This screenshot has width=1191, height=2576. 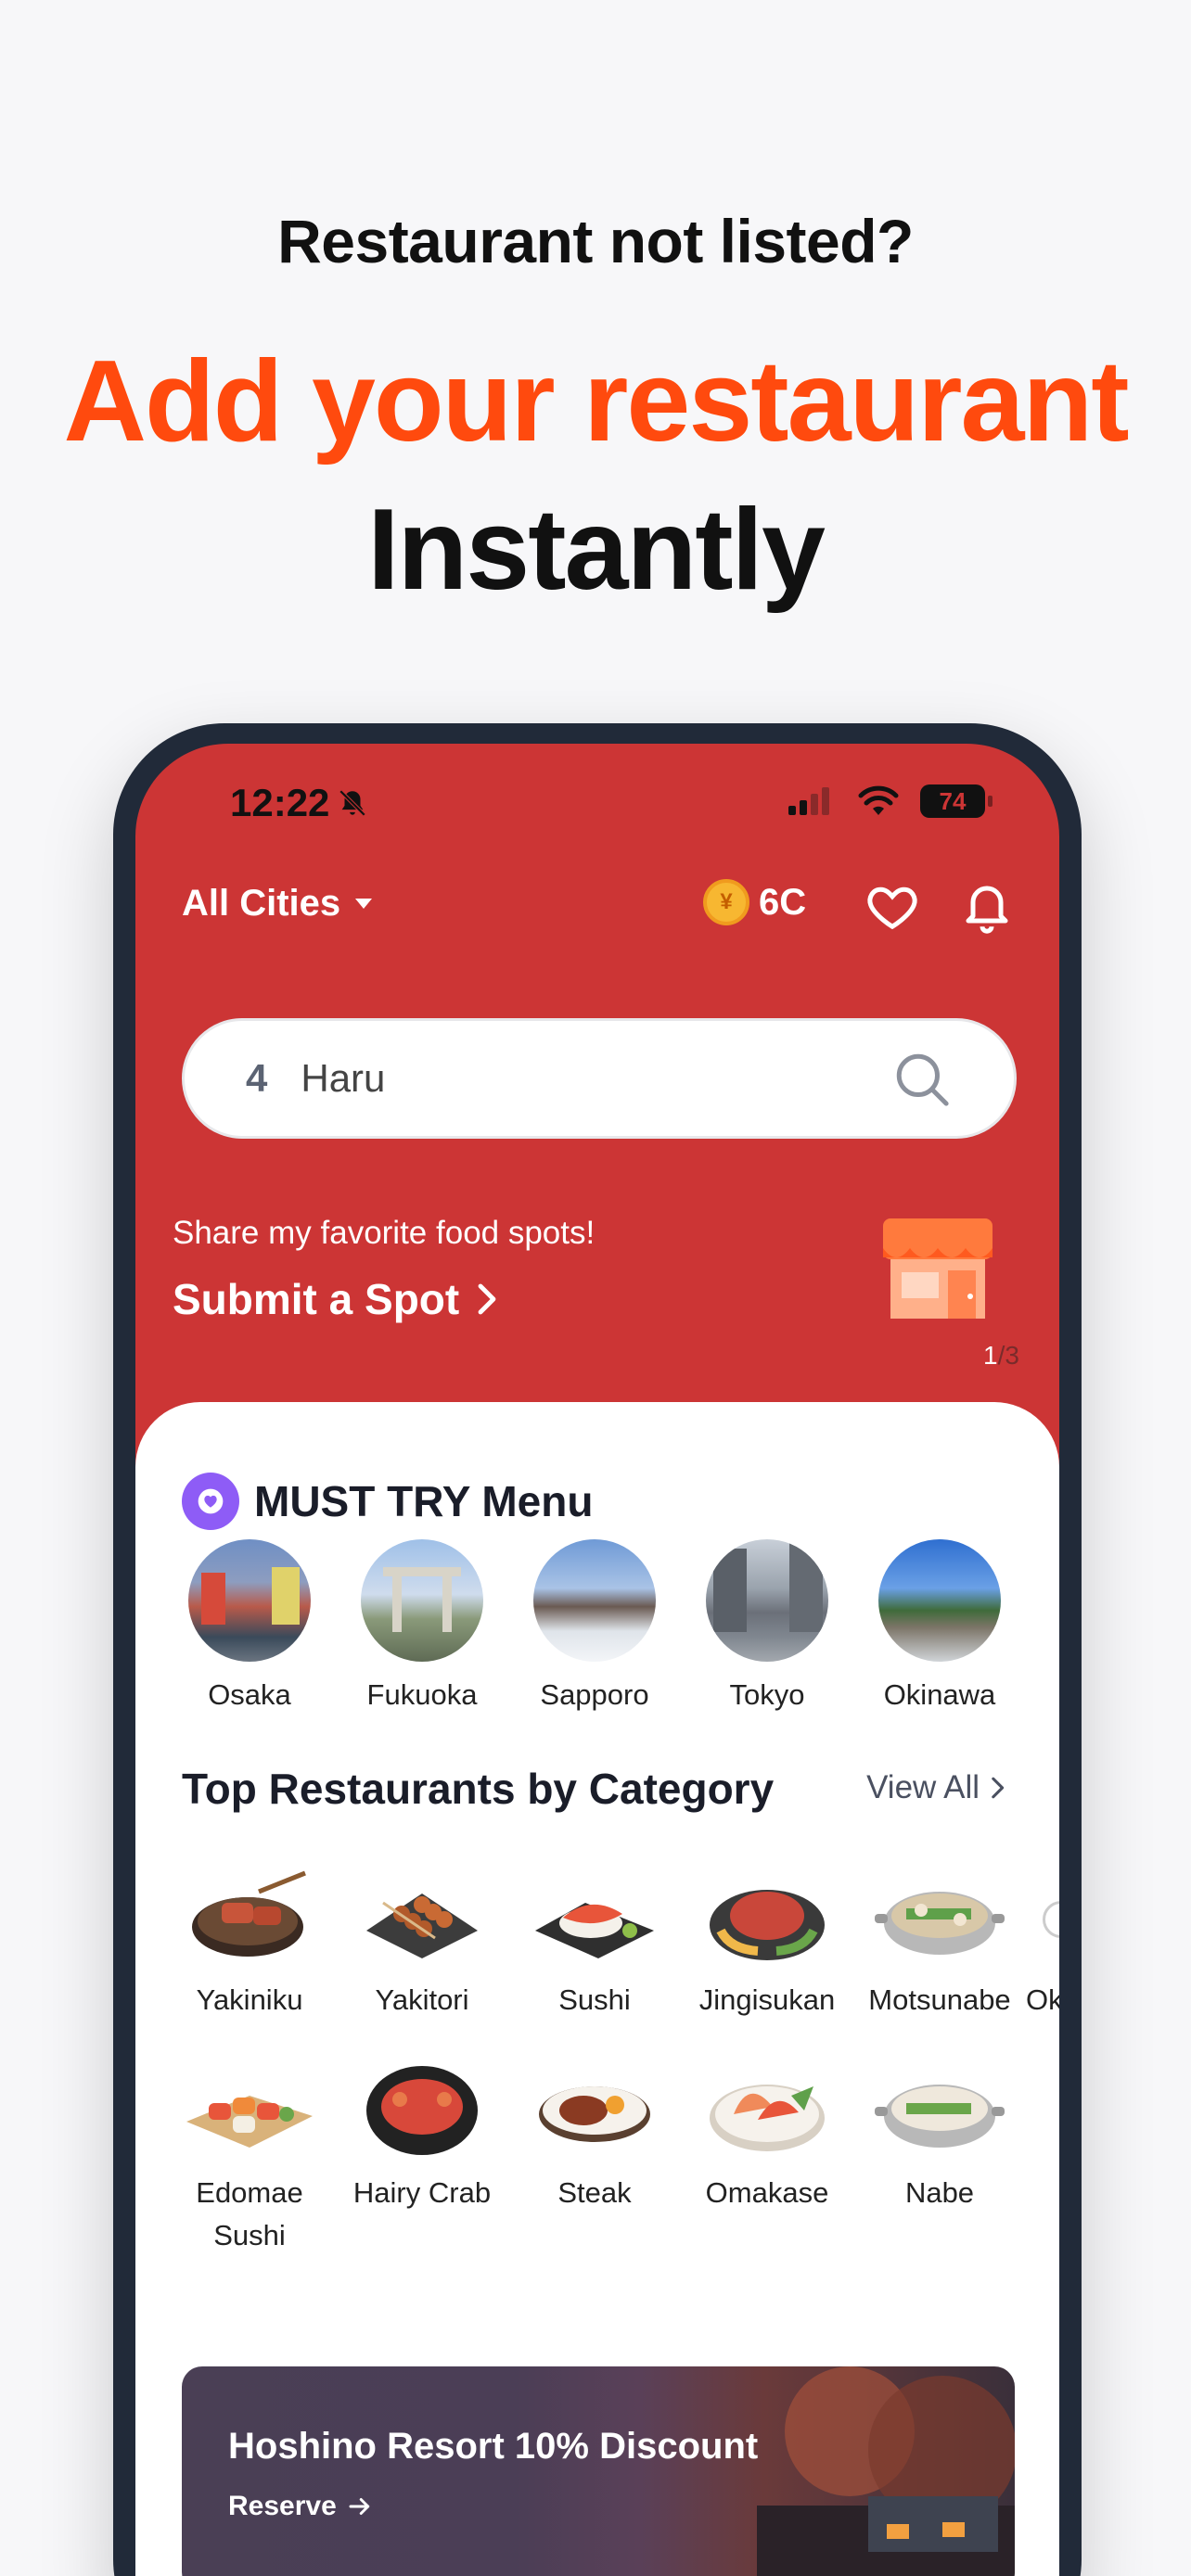 I want to click on resort-title: Hoshino Resort 10% Discount, so click(x=493, y=2446).